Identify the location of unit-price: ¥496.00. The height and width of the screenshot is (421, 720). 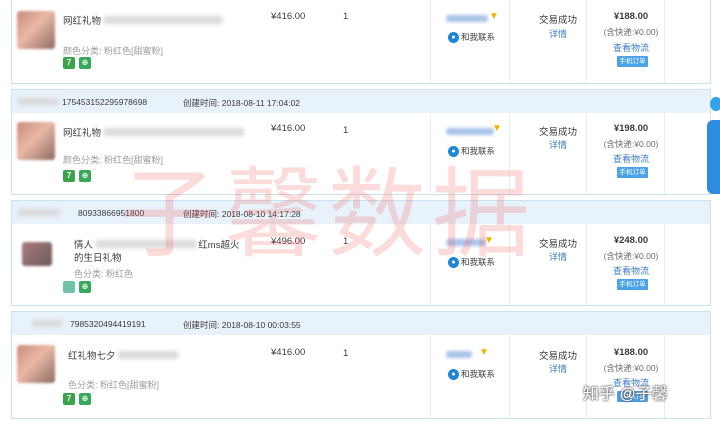
(288, 241).